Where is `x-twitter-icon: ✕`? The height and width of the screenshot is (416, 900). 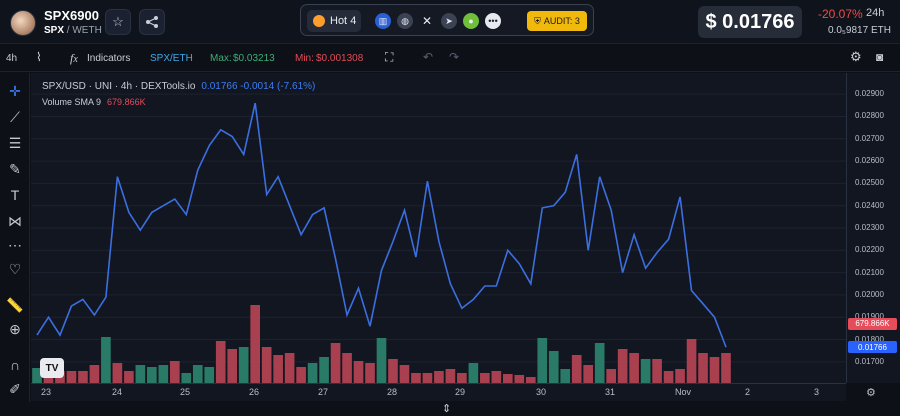 x-twitter-icon: ✕ is located at coordinates (427, 21).